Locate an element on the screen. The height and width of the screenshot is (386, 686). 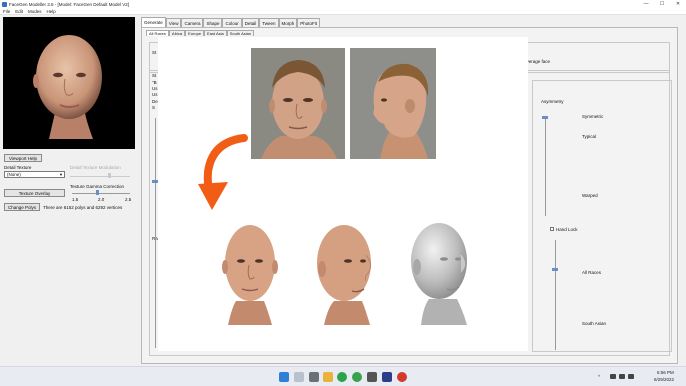
tab-detail: Detail is located at coordinates (250, 22).